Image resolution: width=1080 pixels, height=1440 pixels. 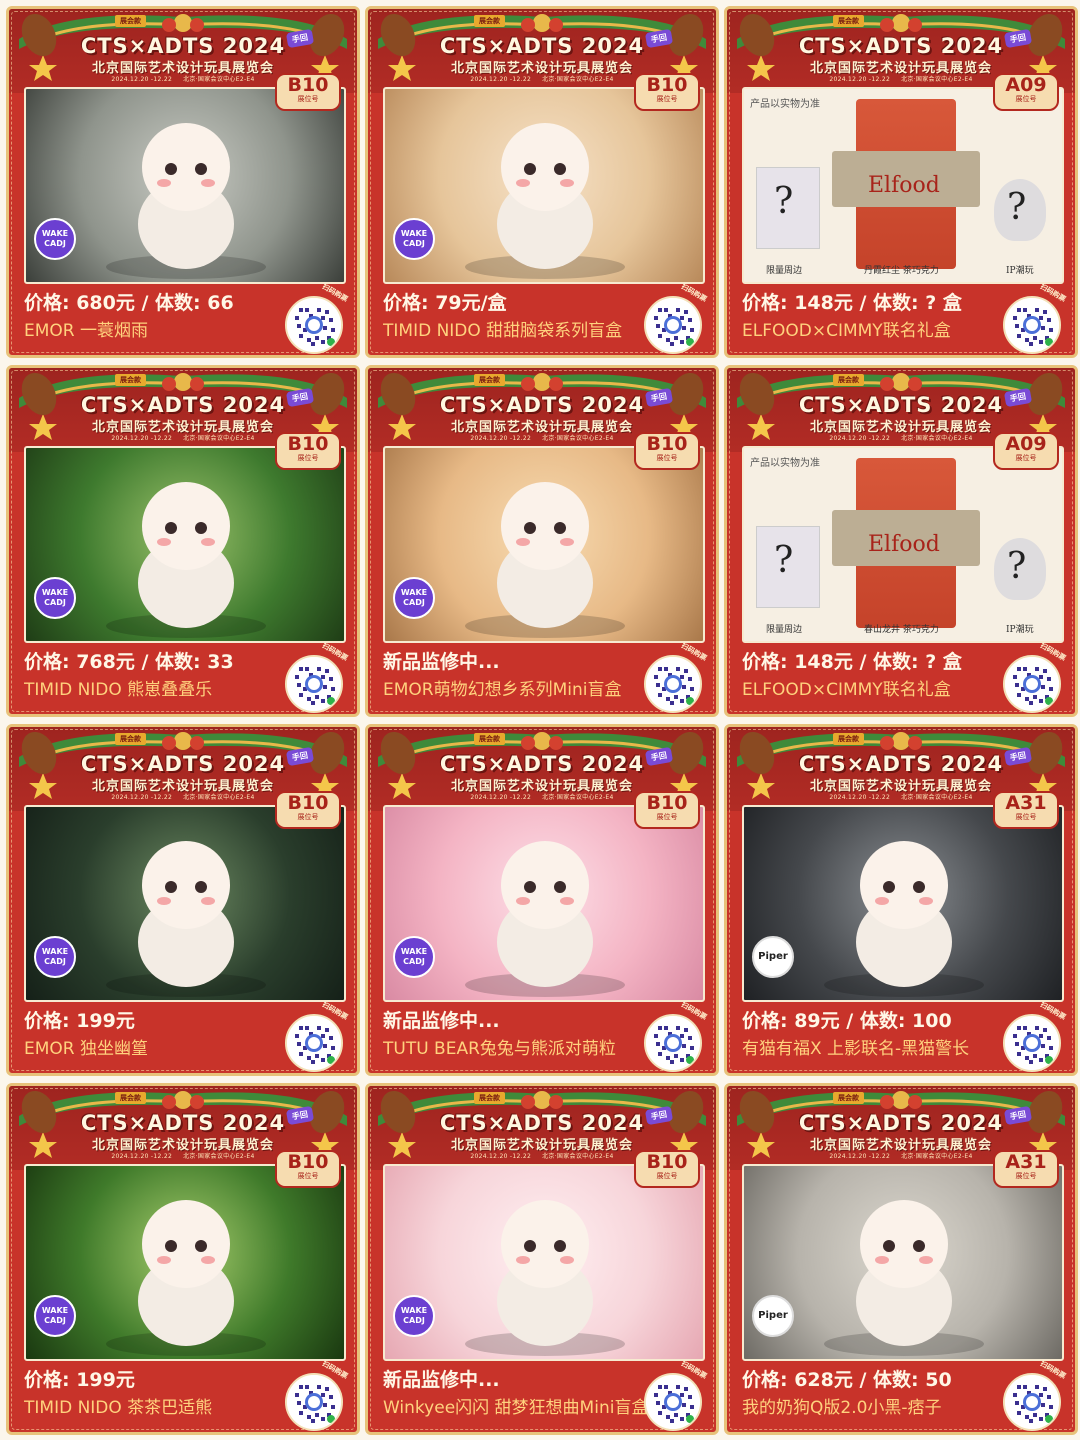 I want to click on product-name: TUTU BEAR兔兔与熊派对萌粒, so click(x=499, y=1049).